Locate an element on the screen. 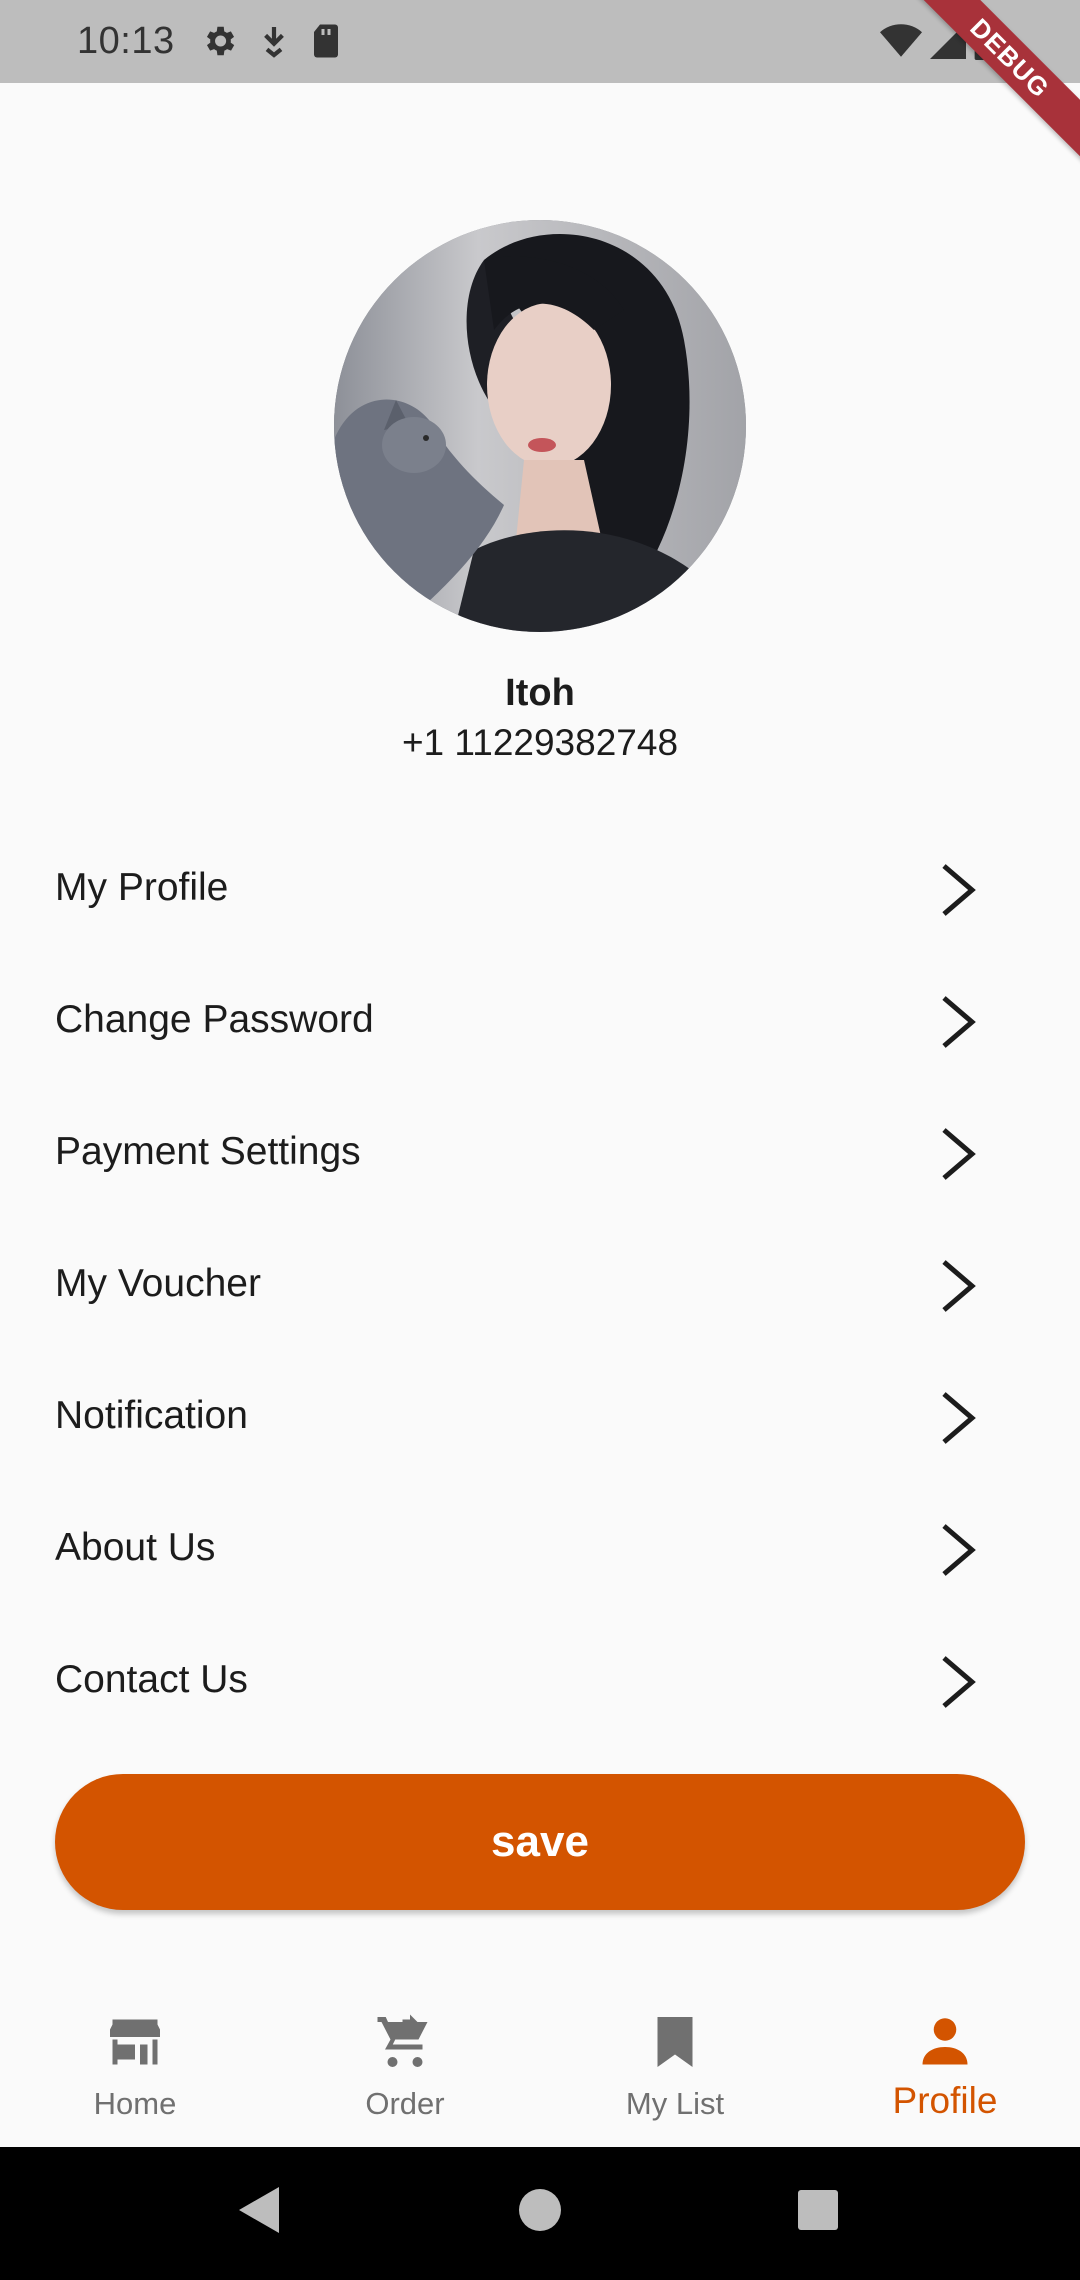 The width and height of the screenshot is (1080, 2280). home-system-icon is located at coordinates (540, 2210).